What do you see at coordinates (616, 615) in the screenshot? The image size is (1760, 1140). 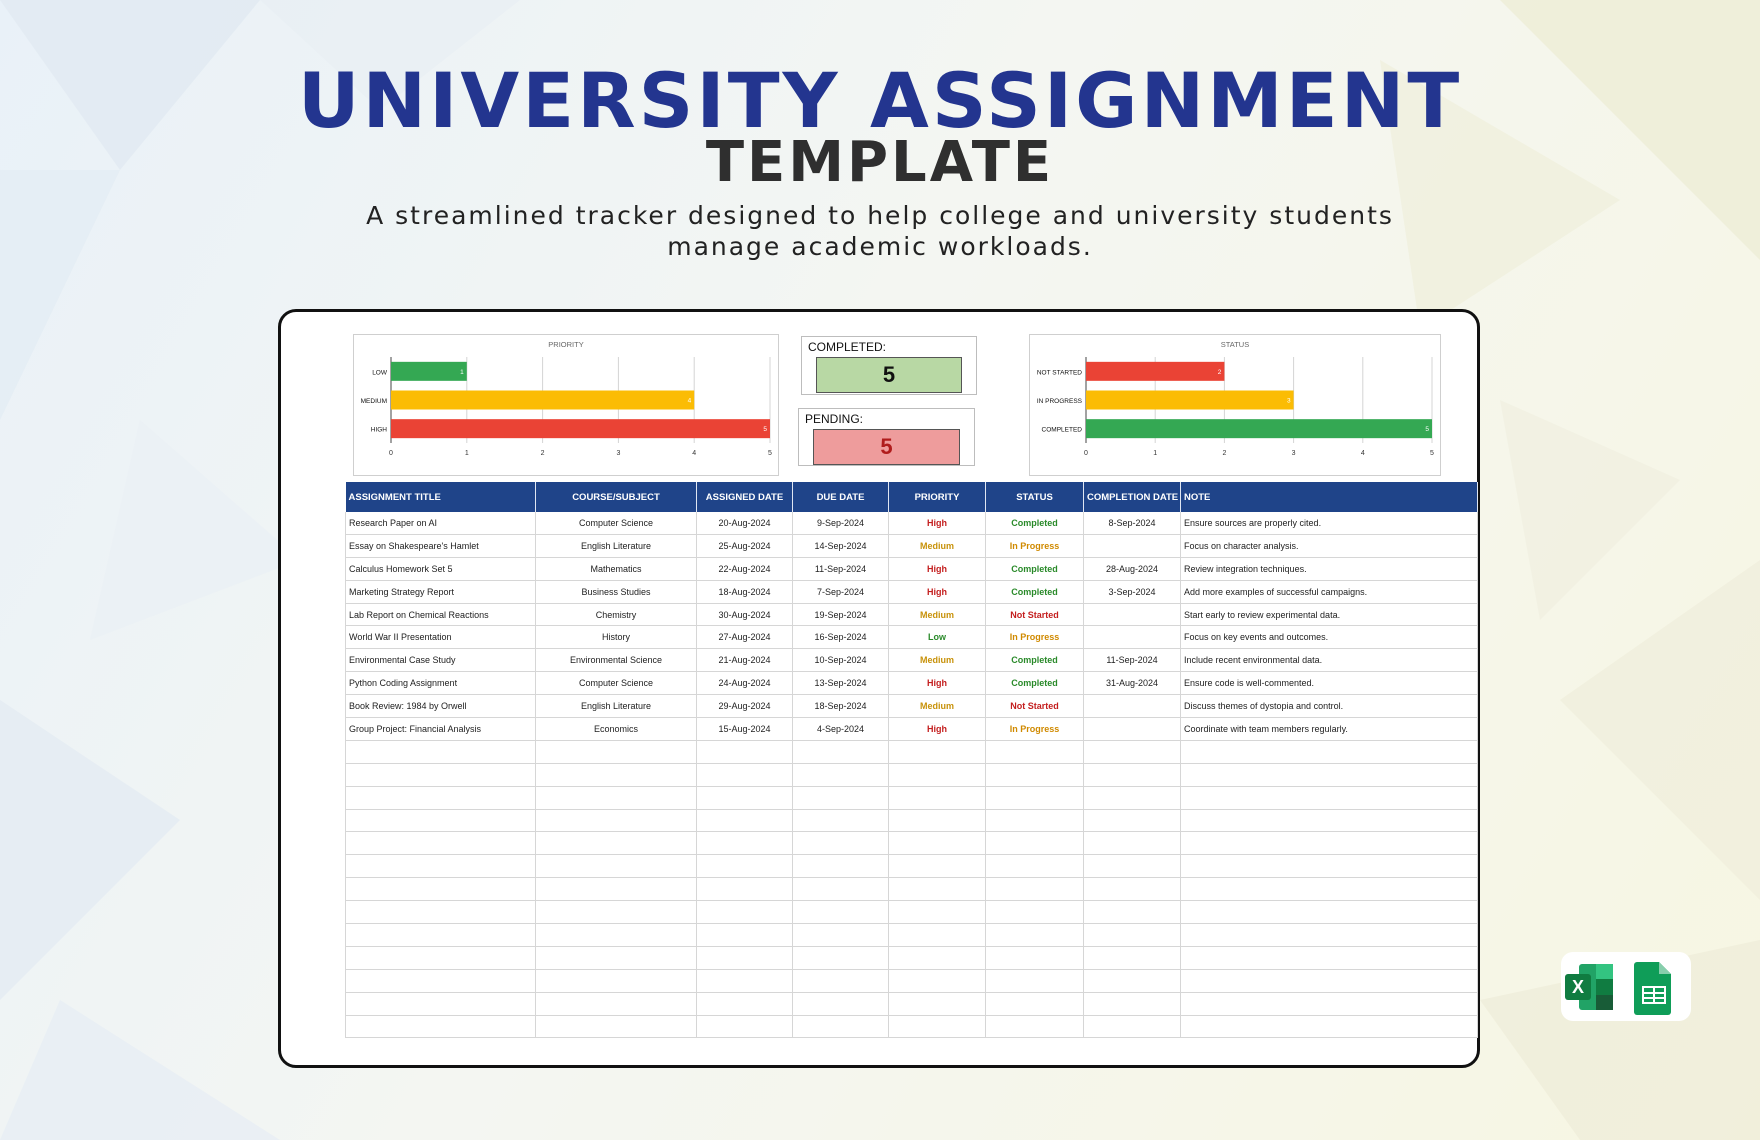 I see `cell-course: Chemistry` at bounding box center [616, 615].